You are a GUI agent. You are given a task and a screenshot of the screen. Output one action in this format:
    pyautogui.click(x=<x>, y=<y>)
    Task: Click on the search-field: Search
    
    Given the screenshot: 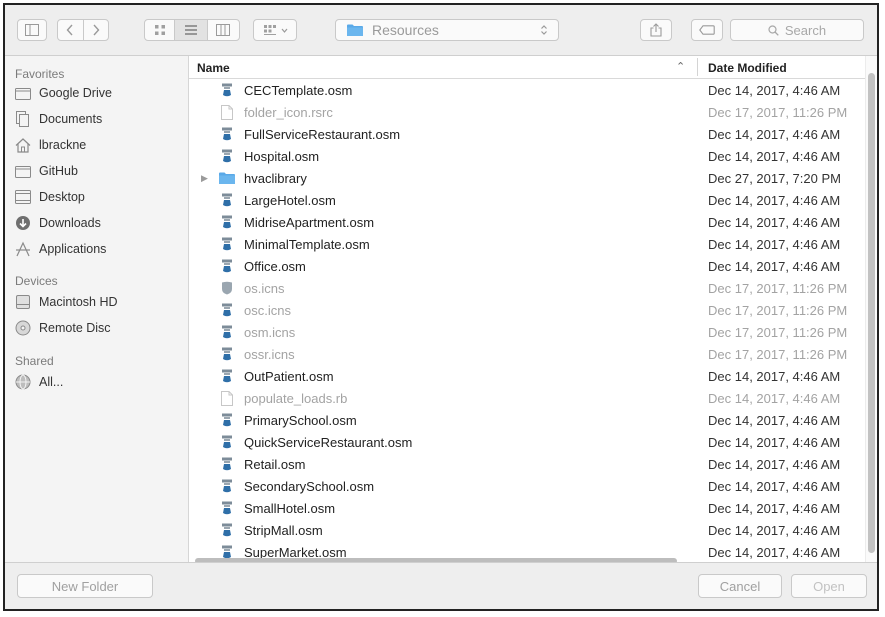 What is the action you would take?
    pyautogui.click(x=797, y=30)
    